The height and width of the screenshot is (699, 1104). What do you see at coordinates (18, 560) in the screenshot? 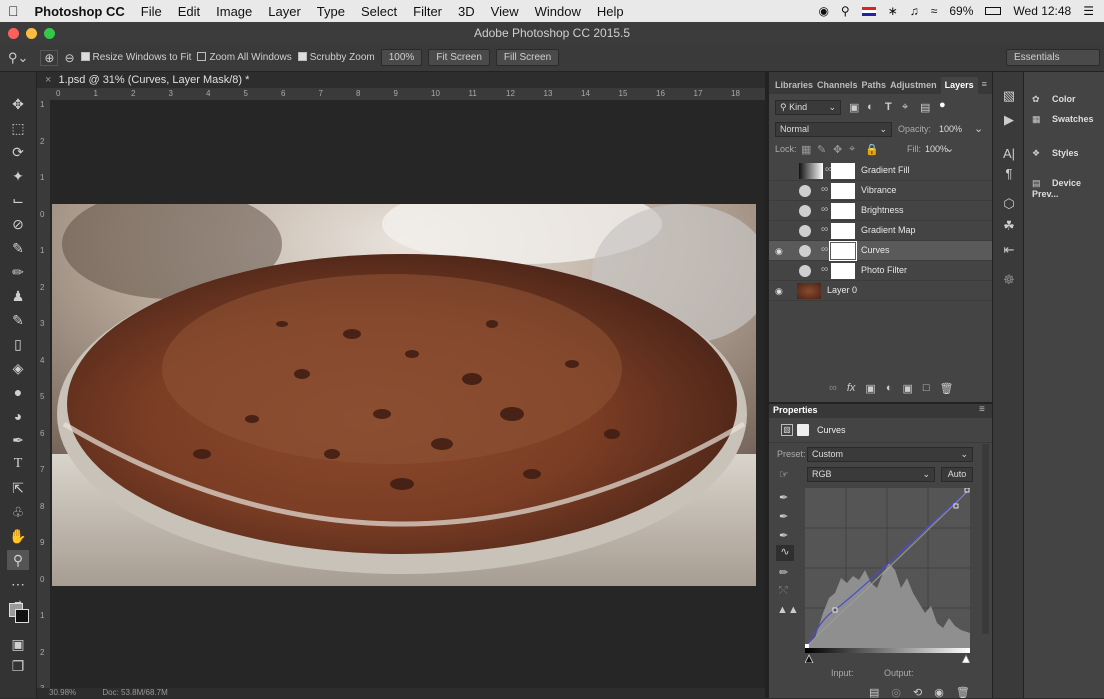
I see `zoom-tool-icon: ⚲` at bounding box center [18, 560].